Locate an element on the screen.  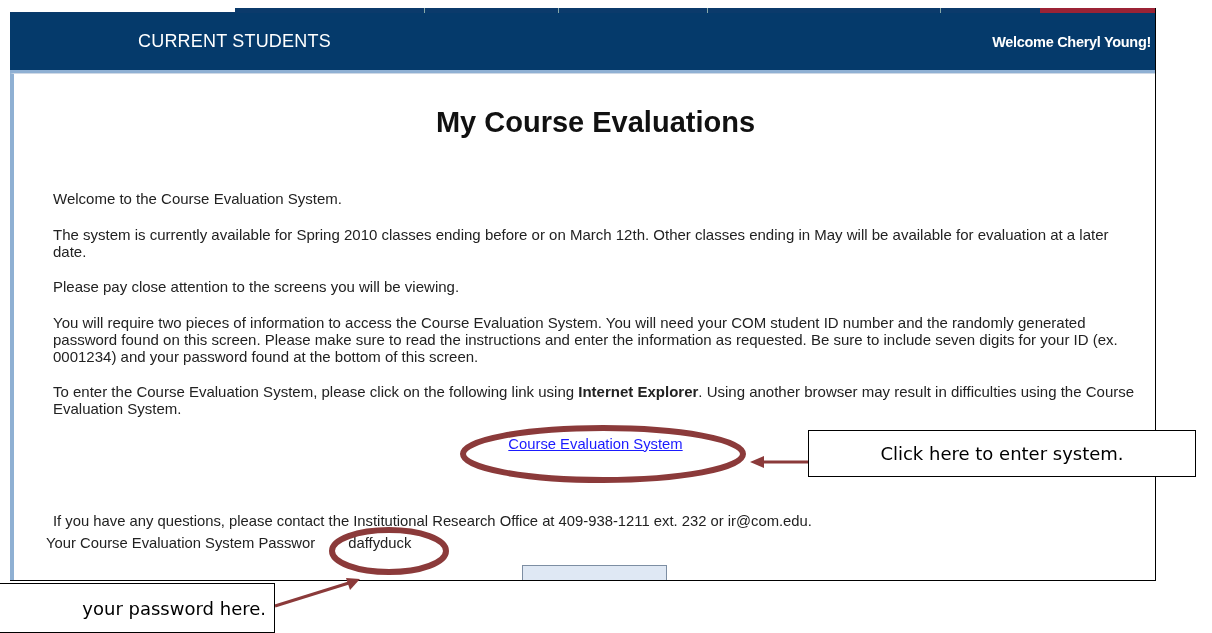
callout-text: Click here to enter system. is located at coordinates (1002, 453).